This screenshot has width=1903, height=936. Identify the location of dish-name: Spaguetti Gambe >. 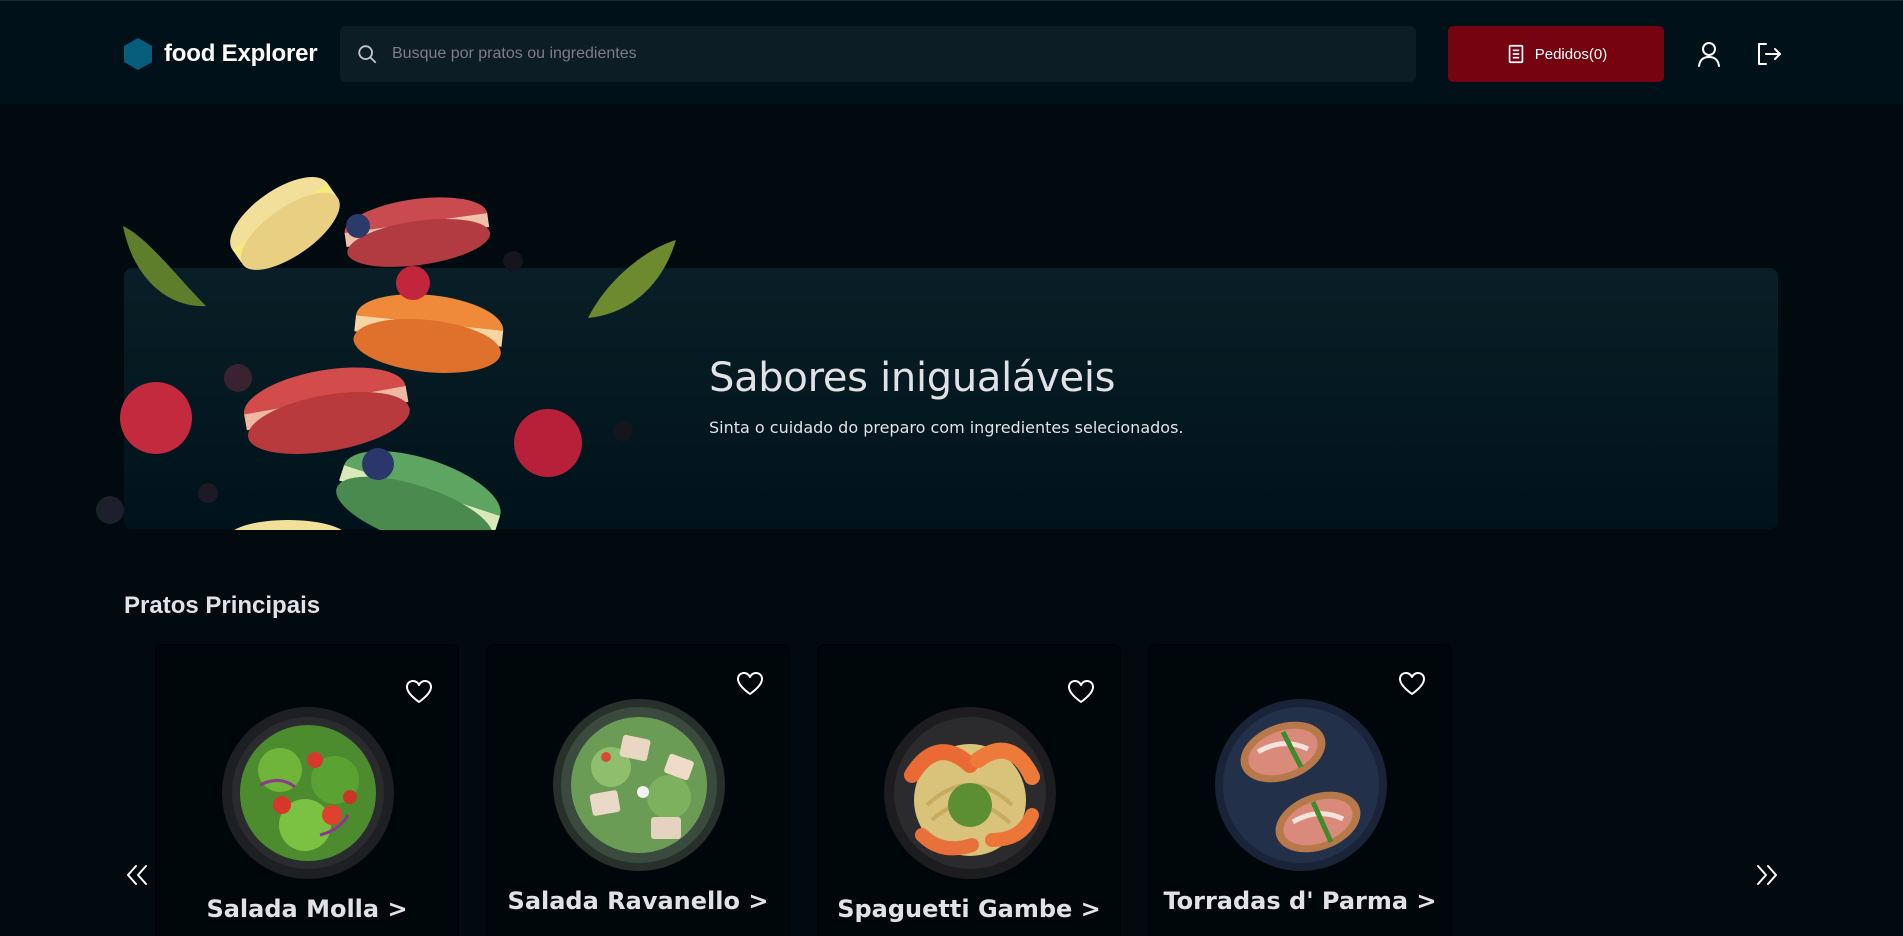
(969, 909).